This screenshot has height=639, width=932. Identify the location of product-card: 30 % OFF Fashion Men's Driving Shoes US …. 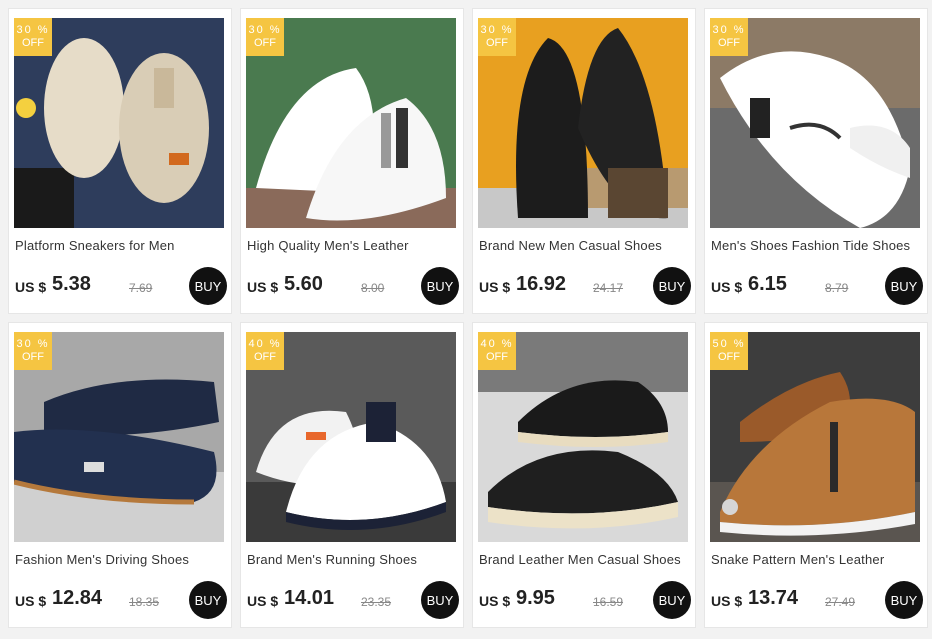
(120, 475).